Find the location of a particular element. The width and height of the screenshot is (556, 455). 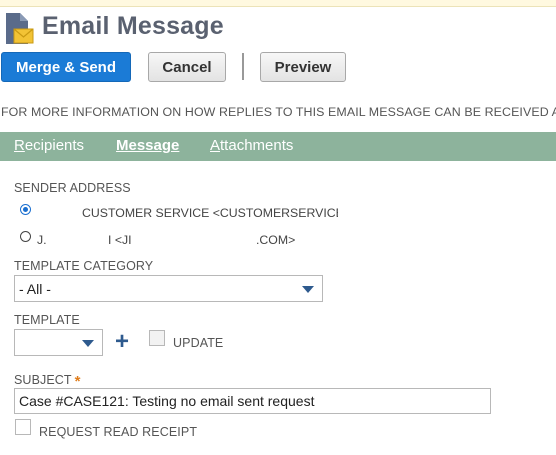

template-select is located at coordinates (58, 342).